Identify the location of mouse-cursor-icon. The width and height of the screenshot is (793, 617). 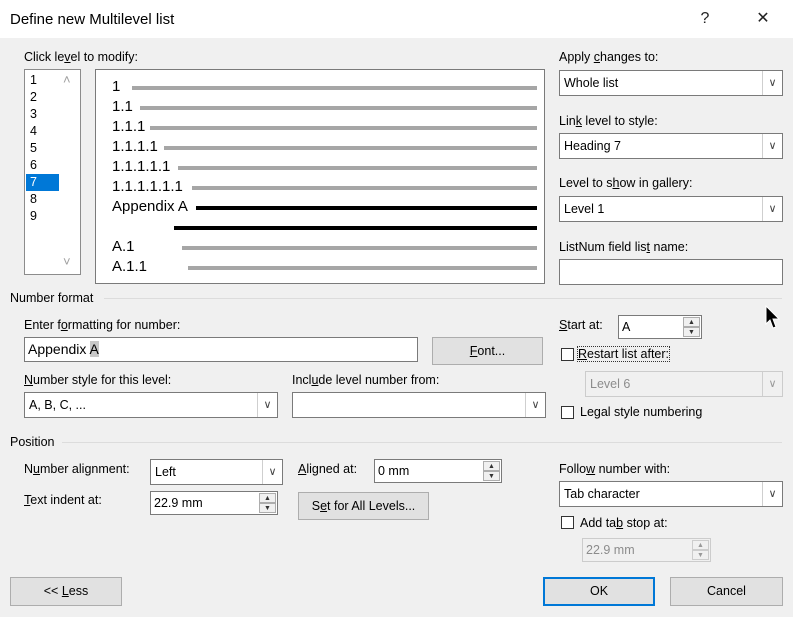
(773, 317).